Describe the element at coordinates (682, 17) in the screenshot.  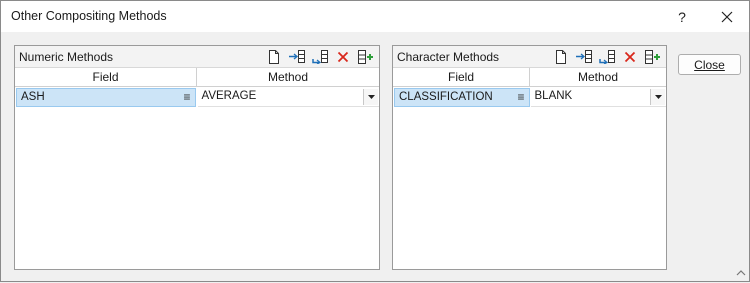
I see `help-button: ?` at that location.